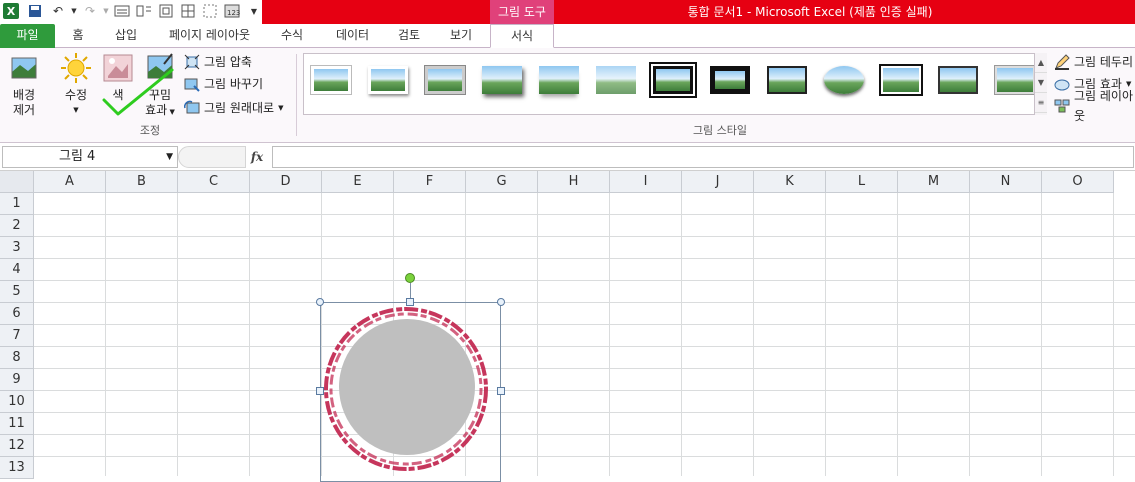  Describe the element at coordinates (70, 182) in the screenshot. I see `column-header: A` at that location.